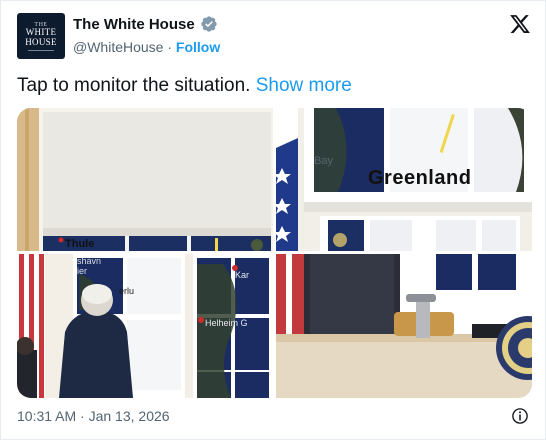  What do you see at coordinates (208, 24) in the screenshot?
I see `verified-badge-icon` at bounding box center [208, 24].